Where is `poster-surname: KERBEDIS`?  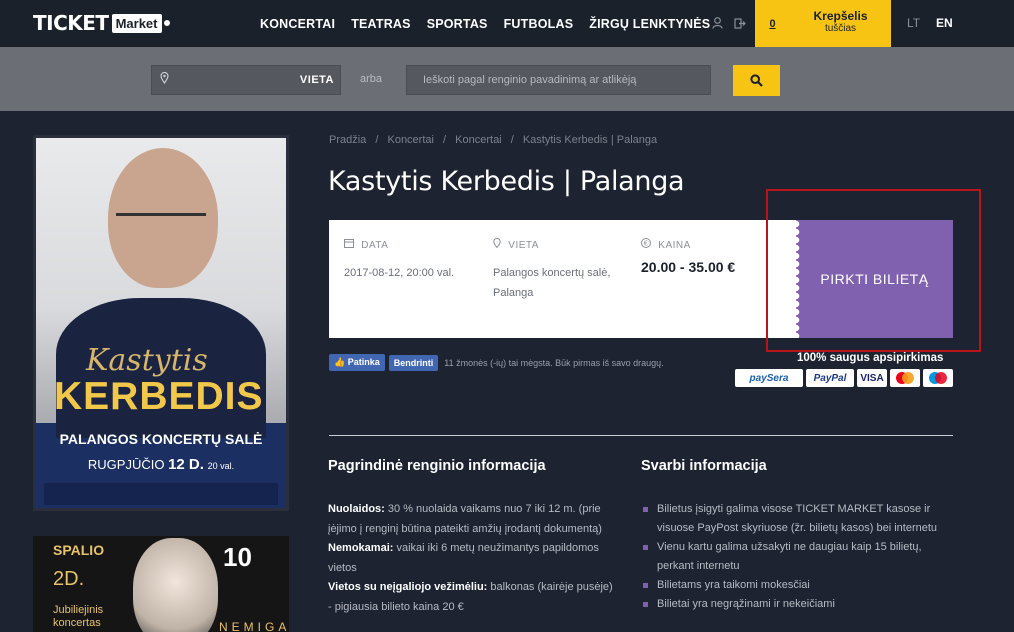
poster-surname: KERBEDIS is located at coordinates (159, 396).